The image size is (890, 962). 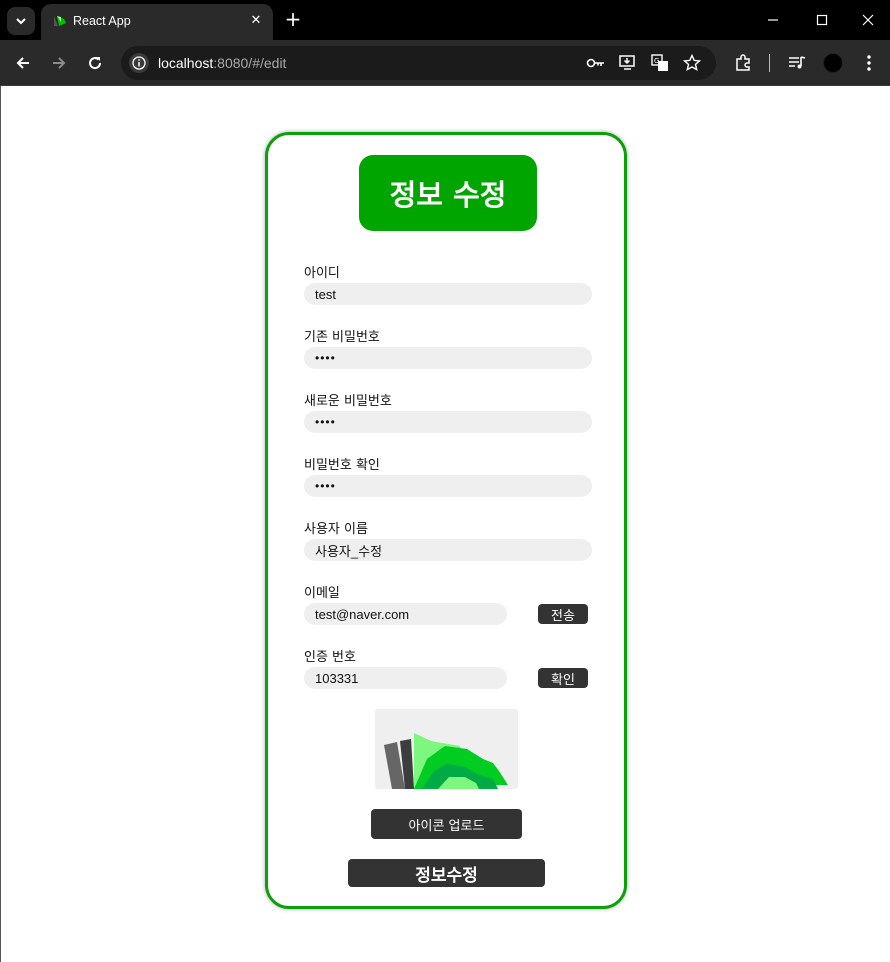 I want to click on media-icon, so click(x=797, y=63).